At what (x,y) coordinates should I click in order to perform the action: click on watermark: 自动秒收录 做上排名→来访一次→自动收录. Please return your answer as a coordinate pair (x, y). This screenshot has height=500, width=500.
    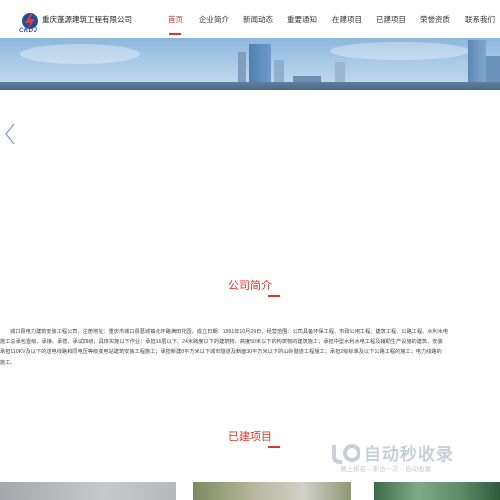
    Looking at the image, I should click on (402, 457).